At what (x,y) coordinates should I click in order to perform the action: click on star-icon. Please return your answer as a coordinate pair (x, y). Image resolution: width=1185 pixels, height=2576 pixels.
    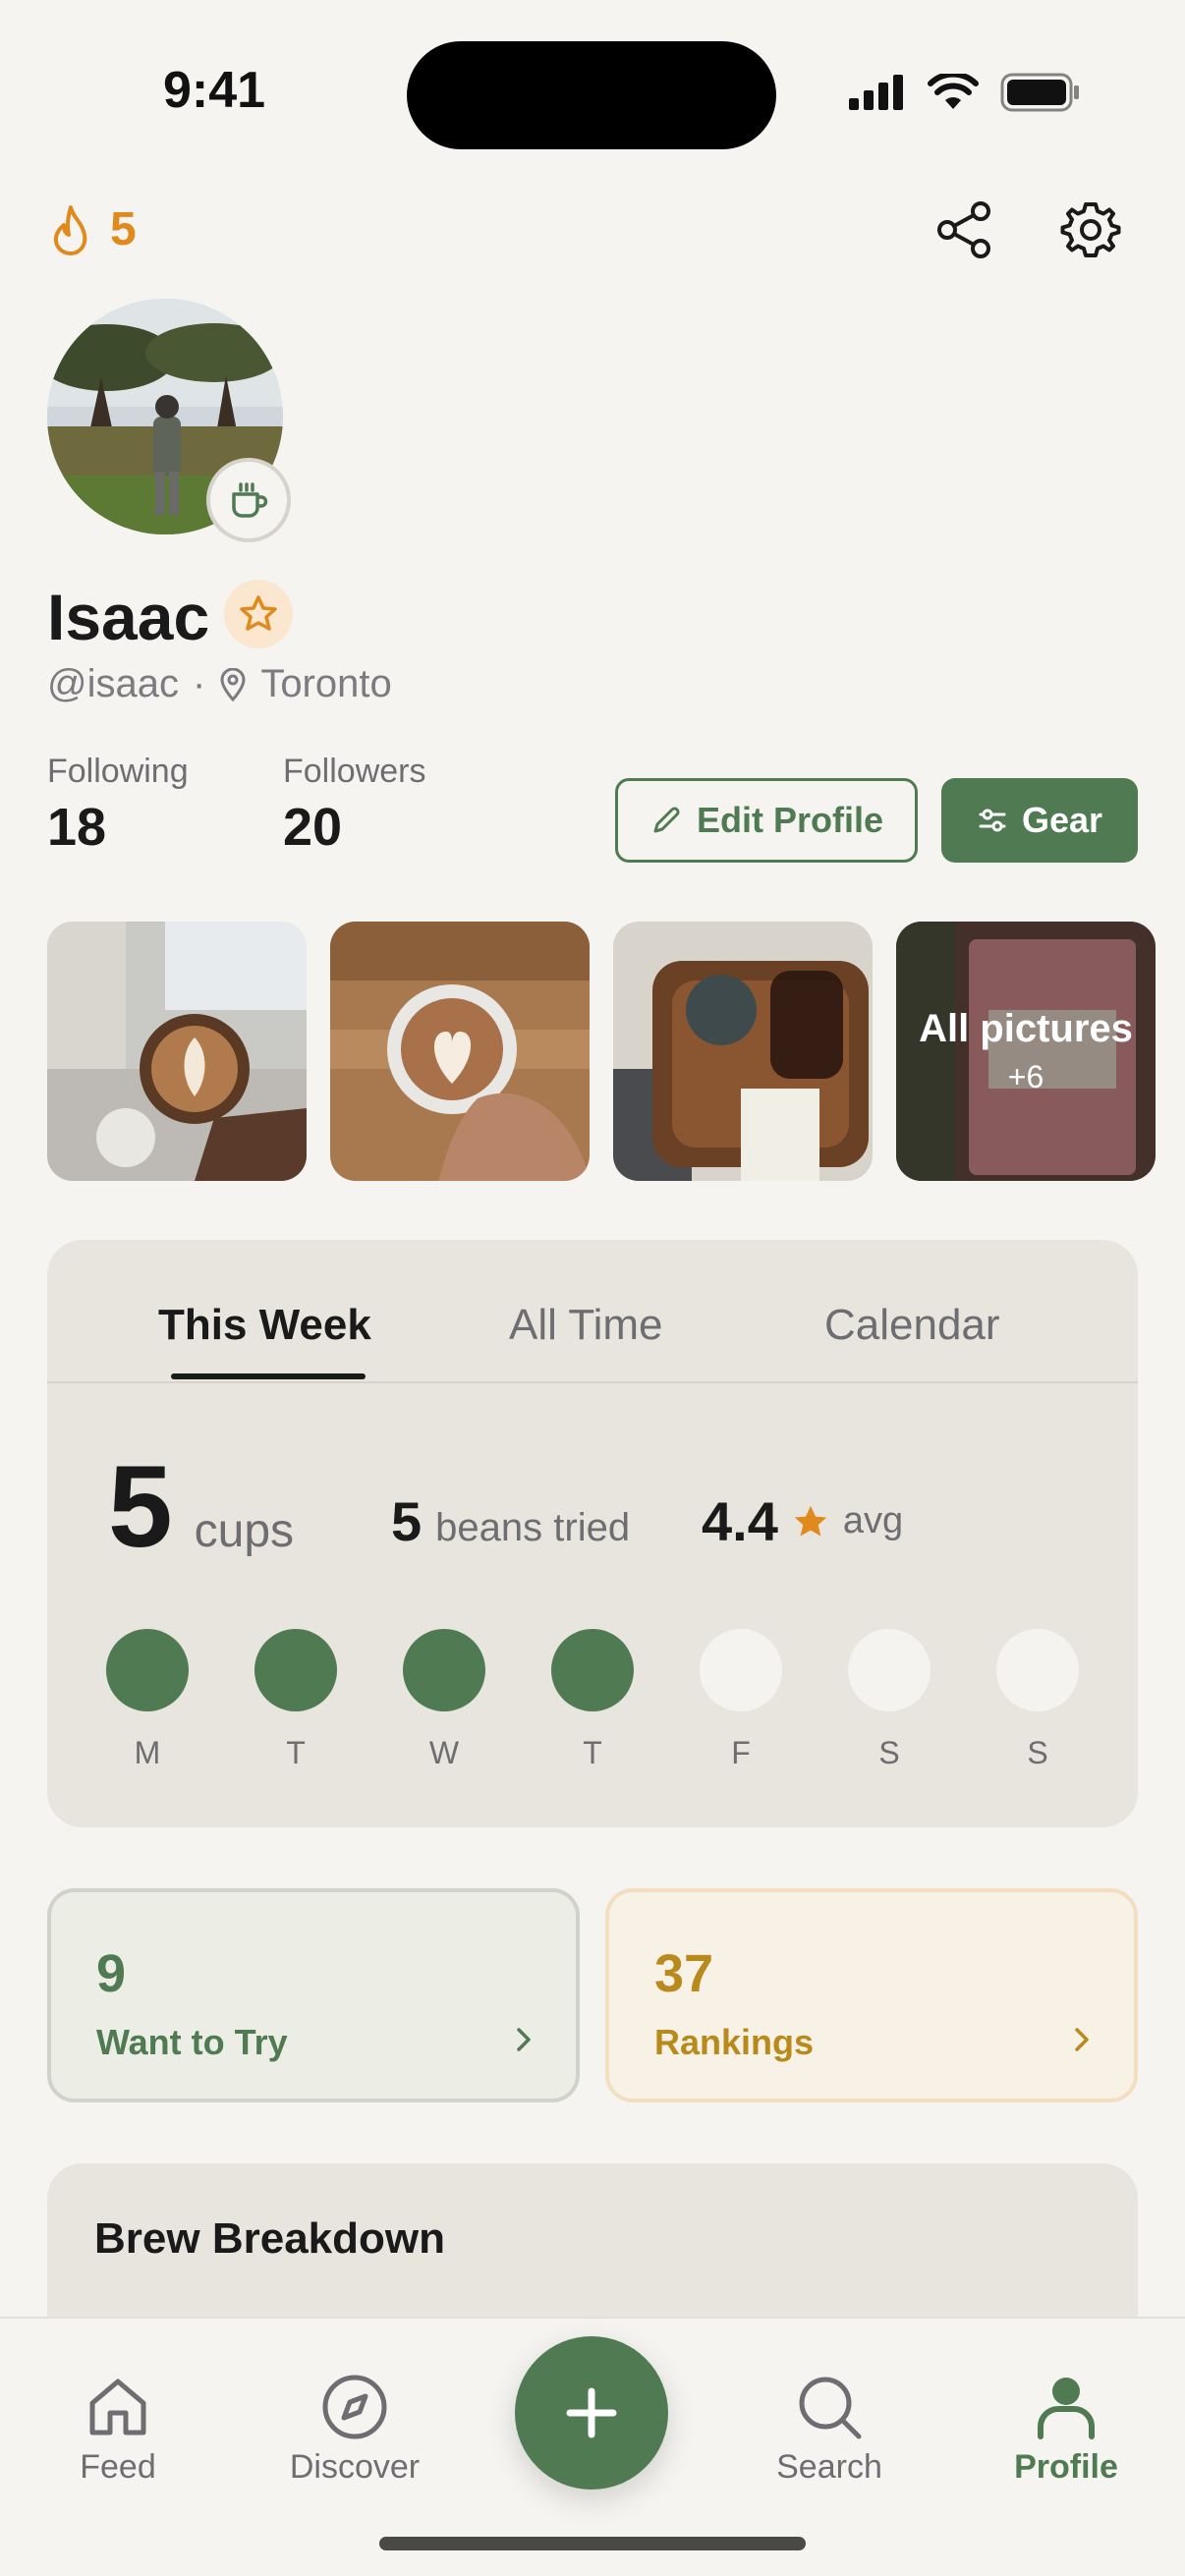
    Looking at the image, I should click on (258, 613).